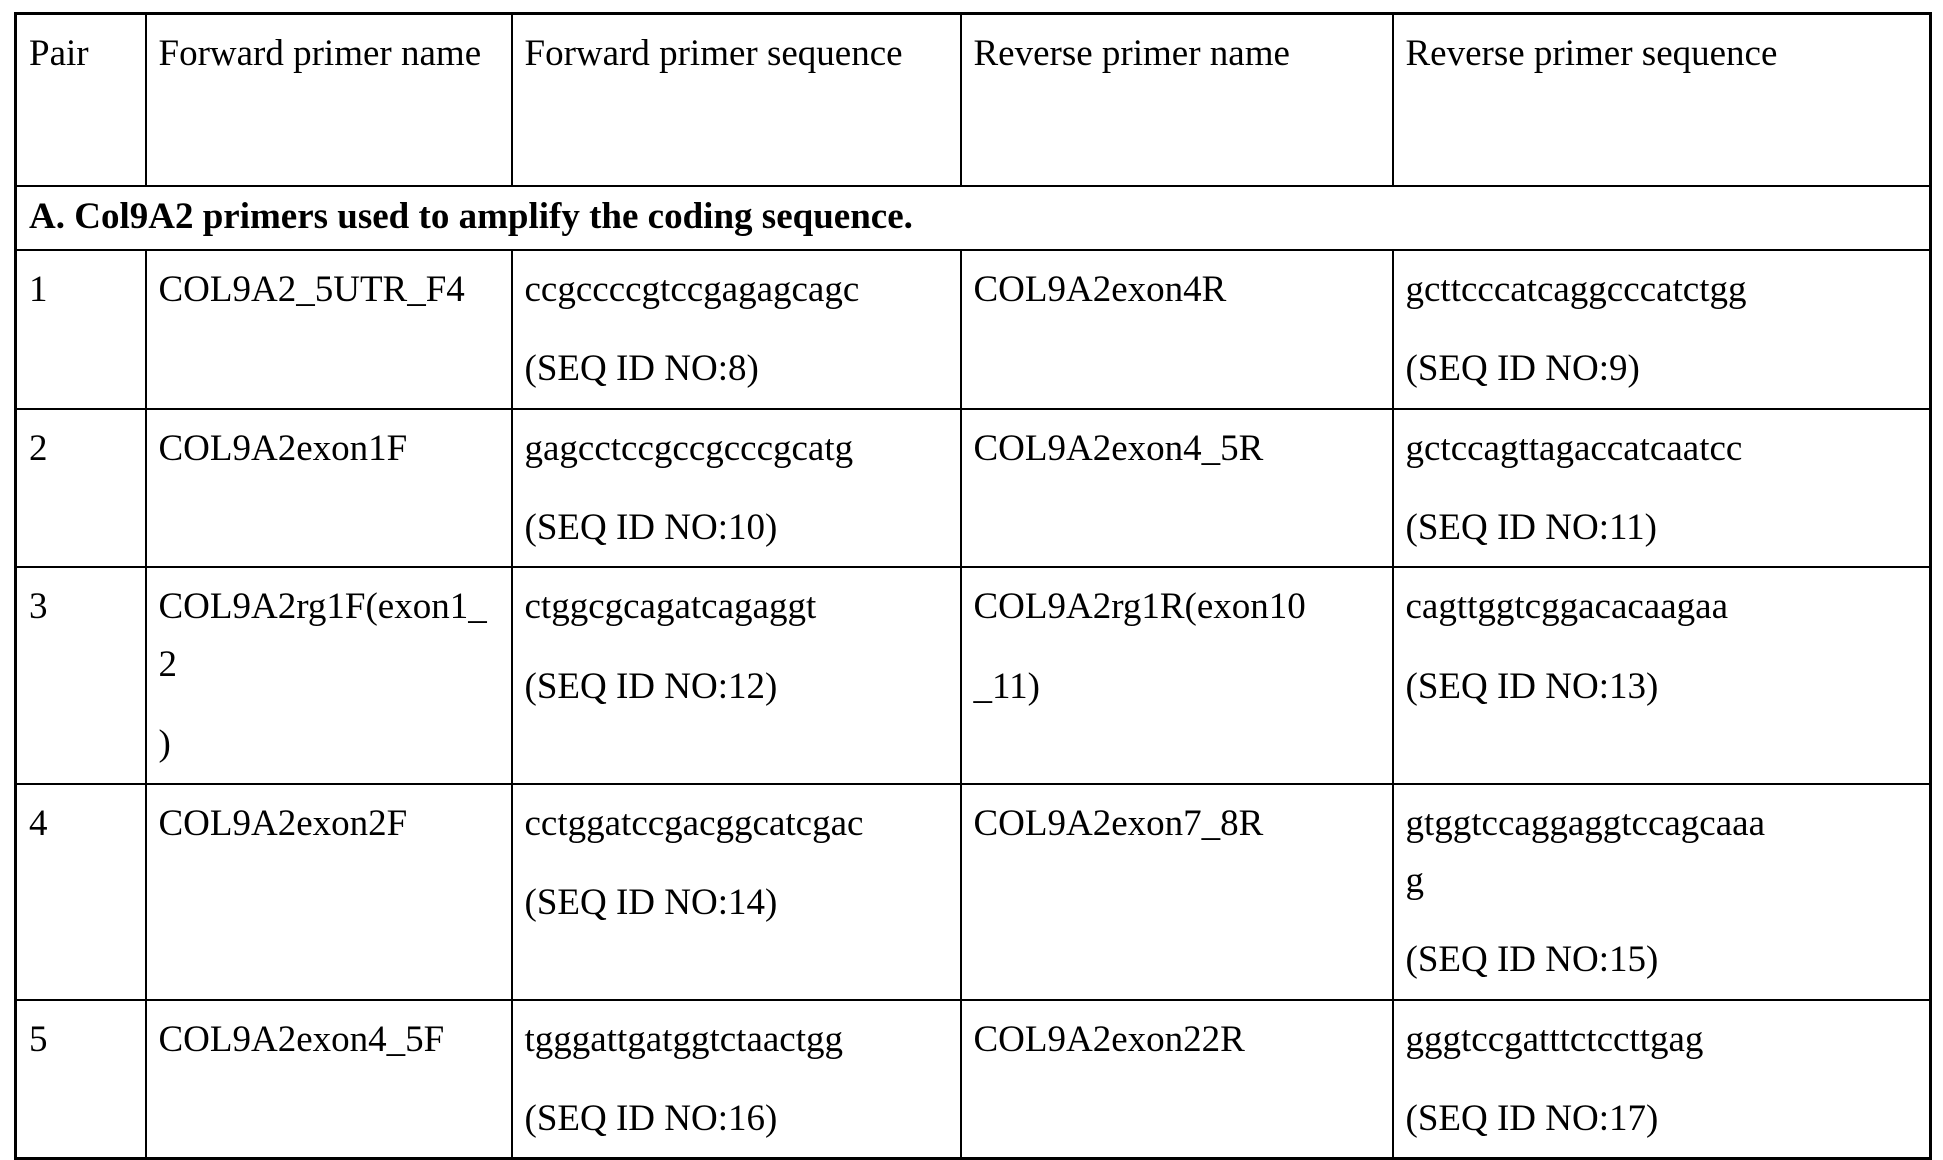  What do you see at coordinates (1532, 686) in the screenshot?
I see `reverse-seq-id: (SEQ ID NO:13)` at bounding box center [1532, 686].